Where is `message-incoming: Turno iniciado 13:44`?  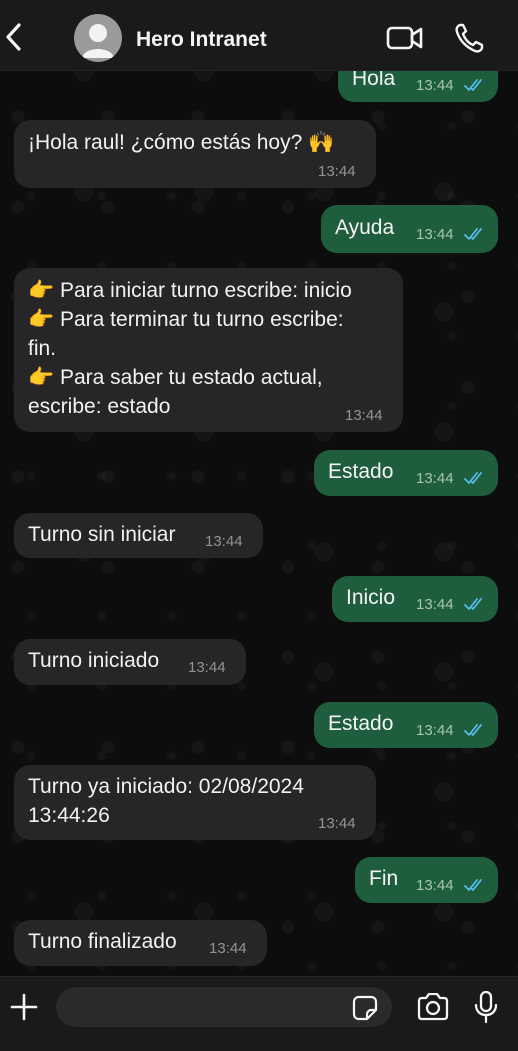
message-incoming: Turno iniciado 13:44 is located at coordinates (130, 662).